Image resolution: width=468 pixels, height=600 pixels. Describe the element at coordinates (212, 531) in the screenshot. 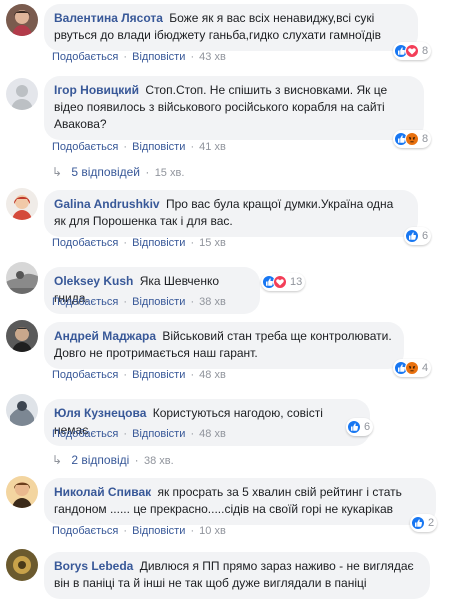

I see `comment-time: 10 хв` at that location.